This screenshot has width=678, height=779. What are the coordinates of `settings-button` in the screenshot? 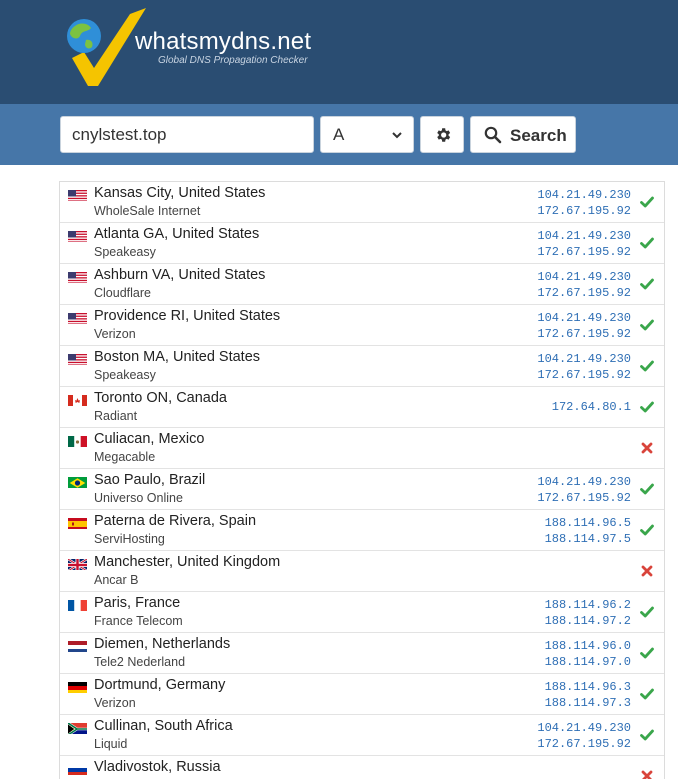 It's located at (442, 134).